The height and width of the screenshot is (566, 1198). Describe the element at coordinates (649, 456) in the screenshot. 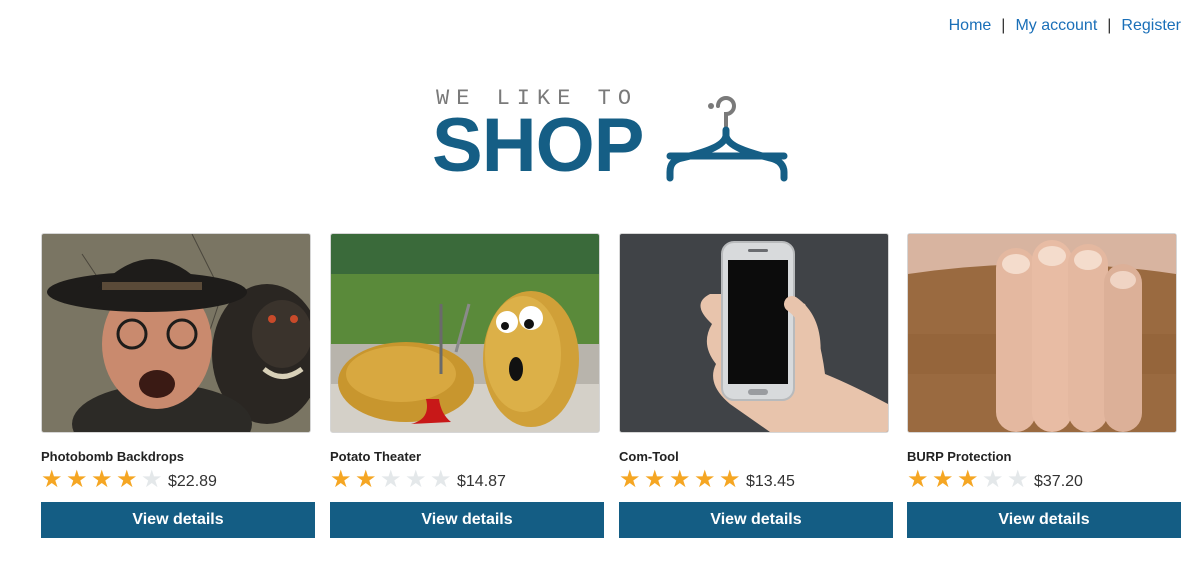

I see `product-name: Com-Tool` at that location.